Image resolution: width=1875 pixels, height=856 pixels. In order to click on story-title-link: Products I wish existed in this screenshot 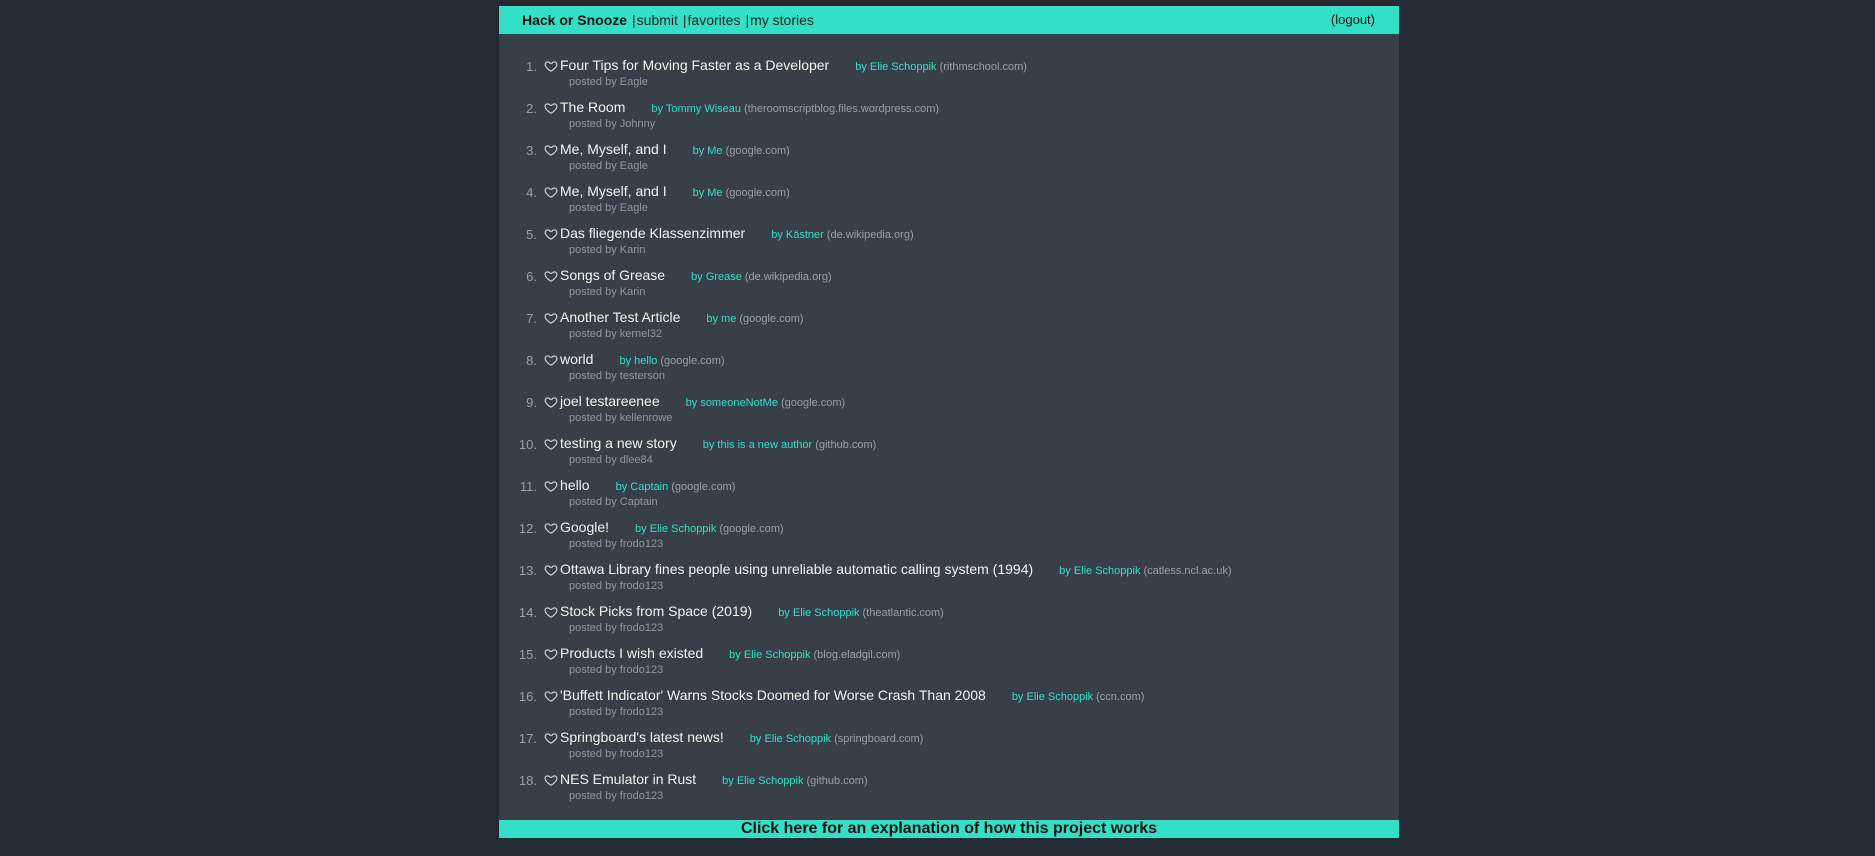, I will do `click(631, 653)`.